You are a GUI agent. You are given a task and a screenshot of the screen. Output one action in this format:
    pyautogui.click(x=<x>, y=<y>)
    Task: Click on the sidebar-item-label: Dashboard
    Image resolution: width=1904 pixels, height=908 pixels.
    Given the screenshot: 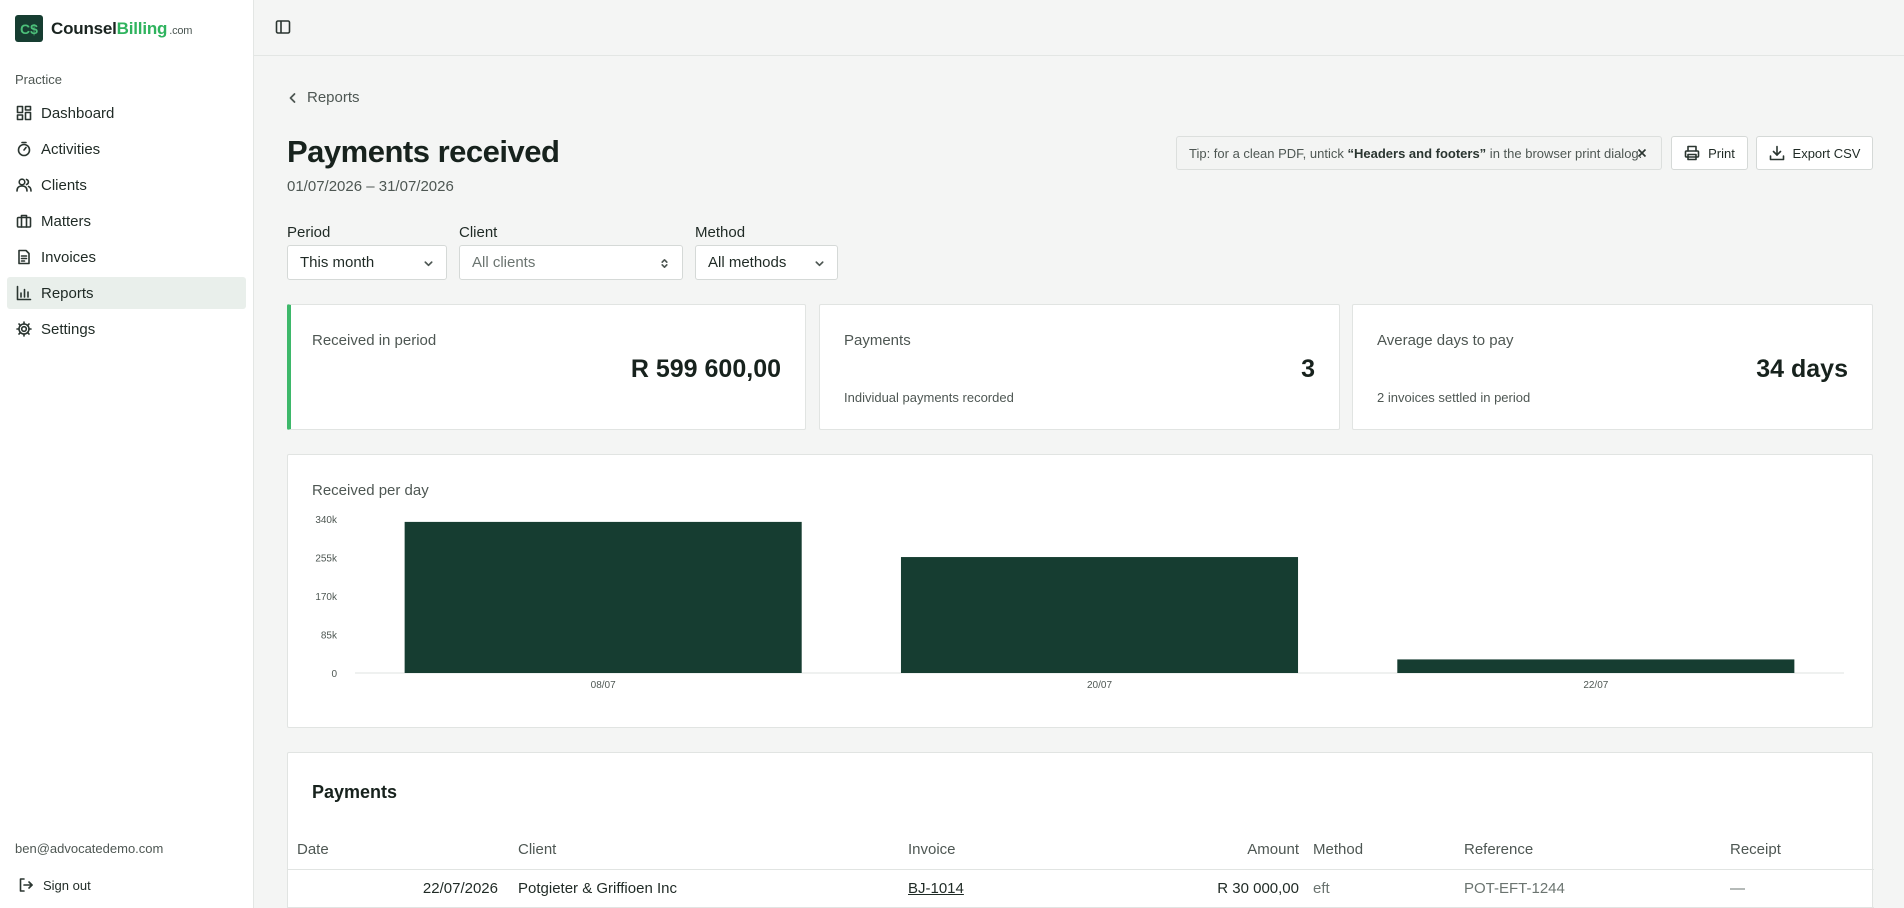 What is the action you would take?
    pyautogui.click(x=78, y=113)
    